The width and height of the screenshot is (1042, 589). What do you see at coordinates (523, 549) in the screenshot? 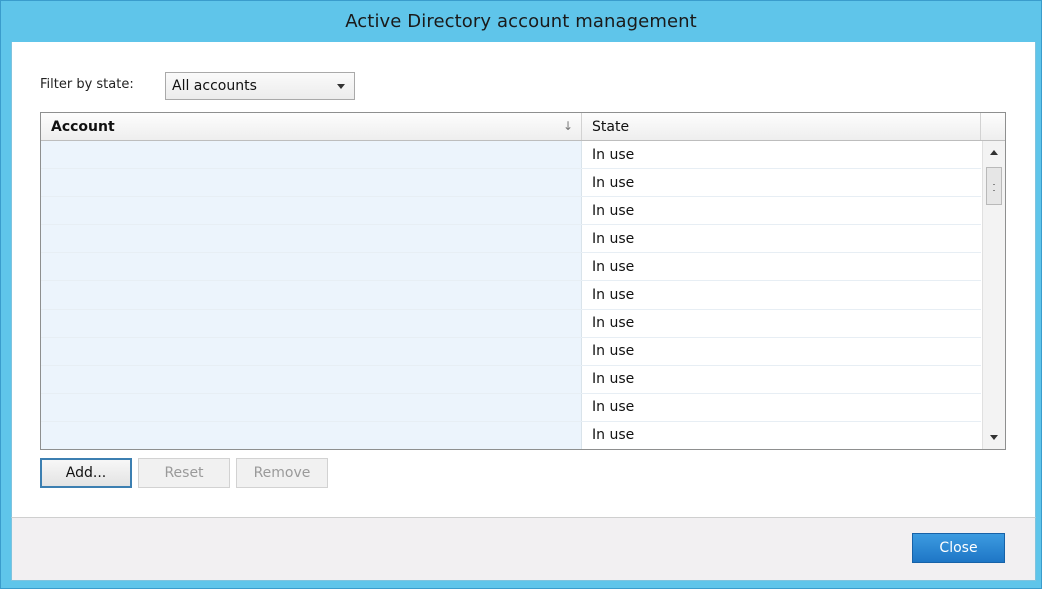
I see `dialog-footer: Close` at bounding box center [523, 549].